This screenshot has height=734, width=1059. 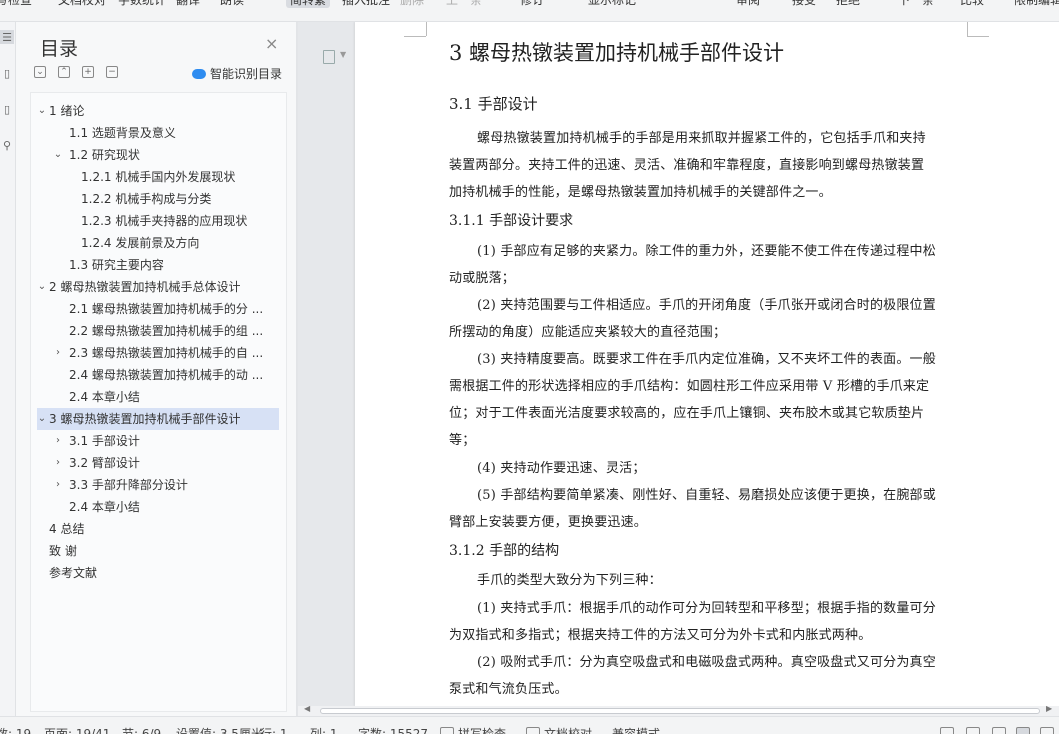 I want to click on toolbar-button: 审阅, so click(x=748, y=4).